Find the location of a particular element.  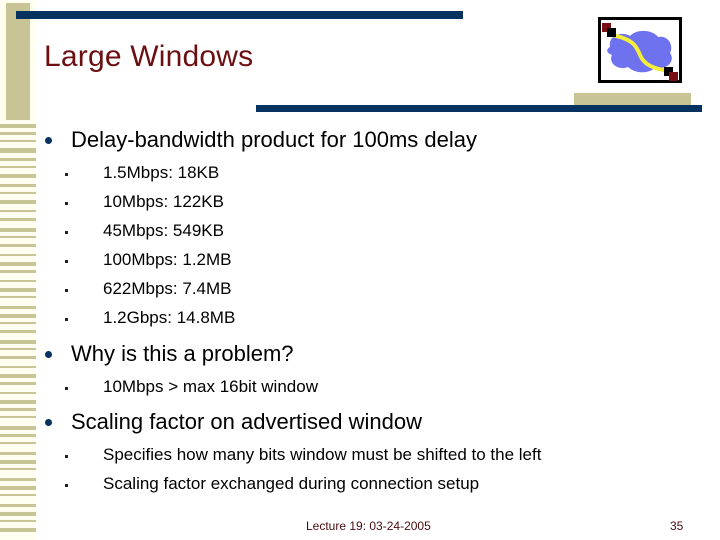

title-underline-rule is located at coordinates (479, 108).